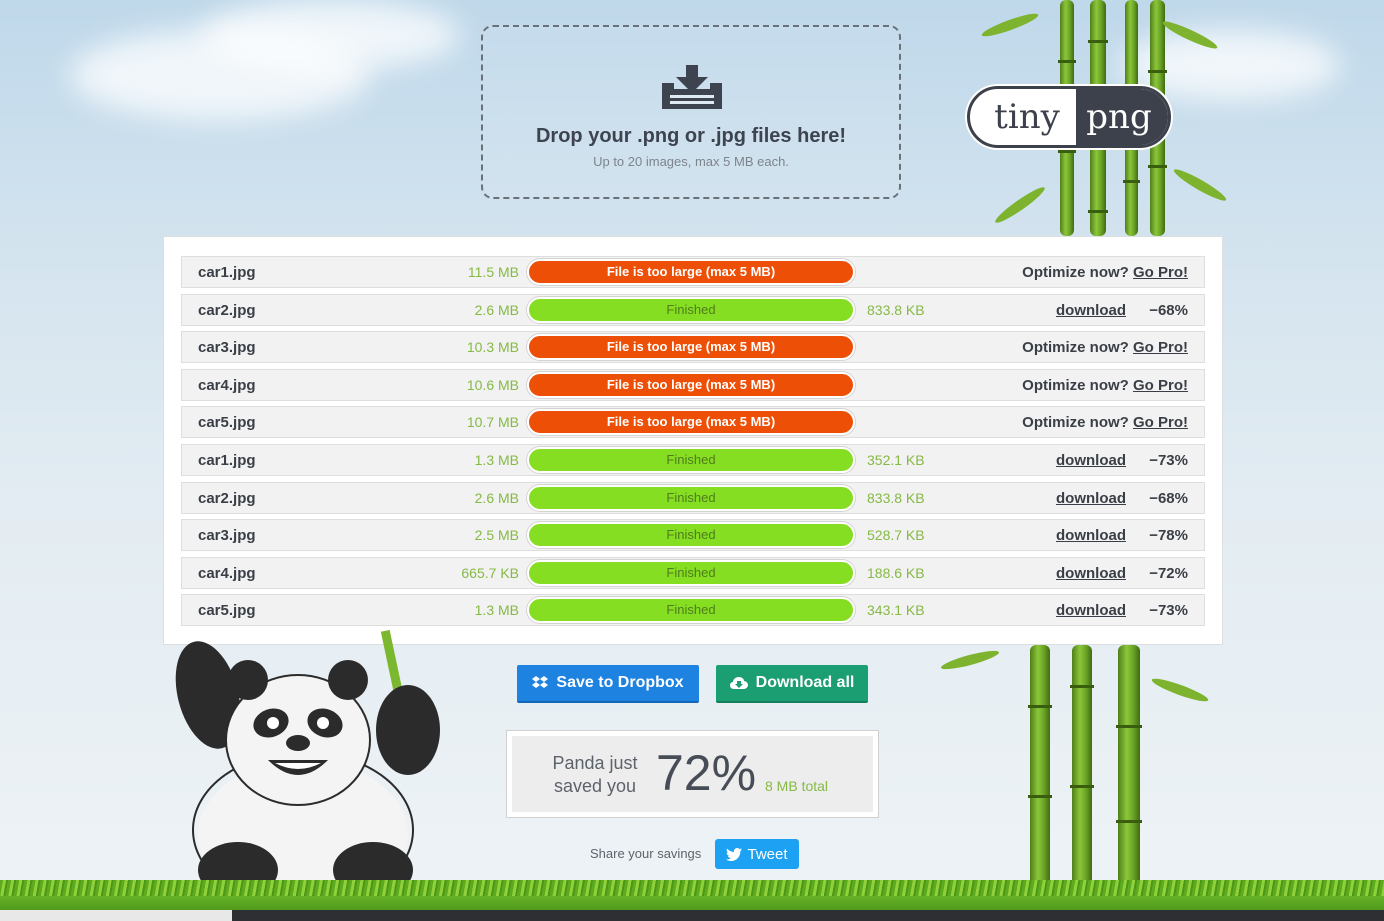 This screenshot has width=1384, height=921. Describe the element at coordinates (307, 769) in the screenshot. I see `panda-mascot-illustration` at that location.